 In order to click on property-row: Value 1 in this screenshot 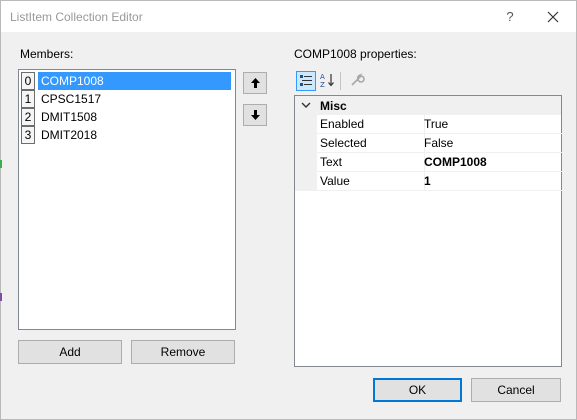, I will do `click(429, 181)`.